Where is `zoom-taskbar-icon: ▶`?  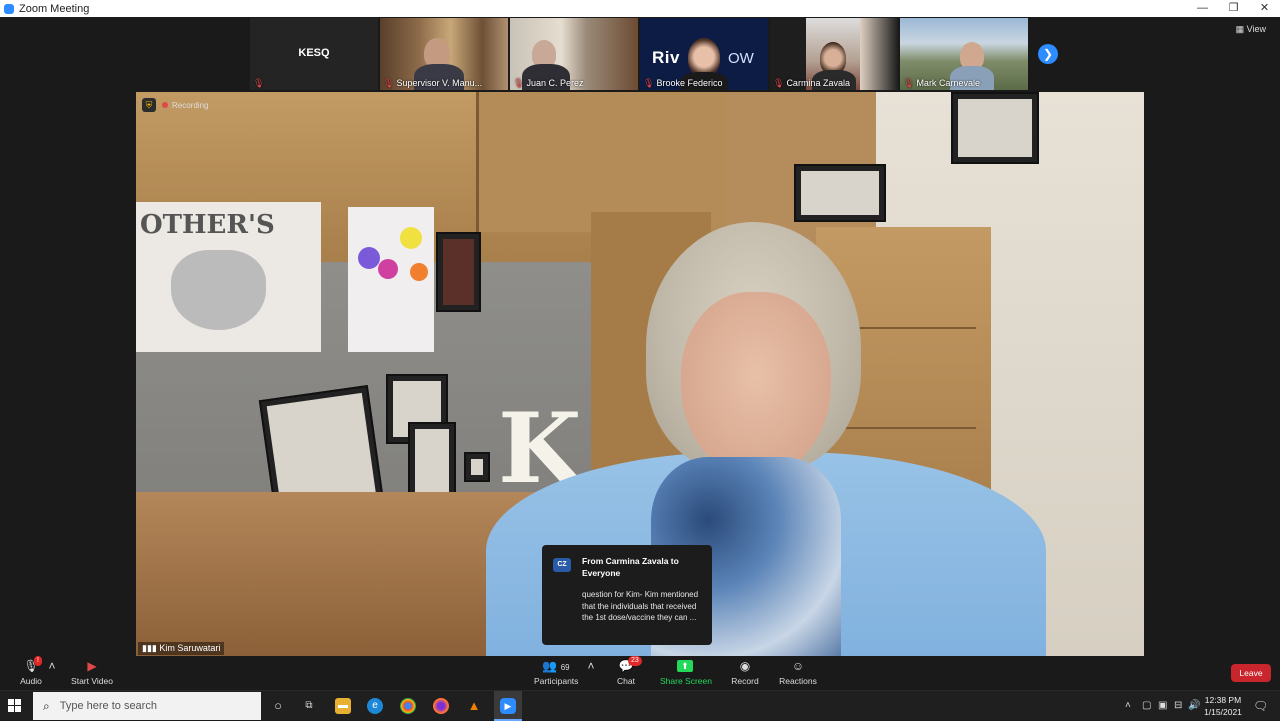 zoom-taskbar-icon: ▶ is located at coordinates (508, 706).